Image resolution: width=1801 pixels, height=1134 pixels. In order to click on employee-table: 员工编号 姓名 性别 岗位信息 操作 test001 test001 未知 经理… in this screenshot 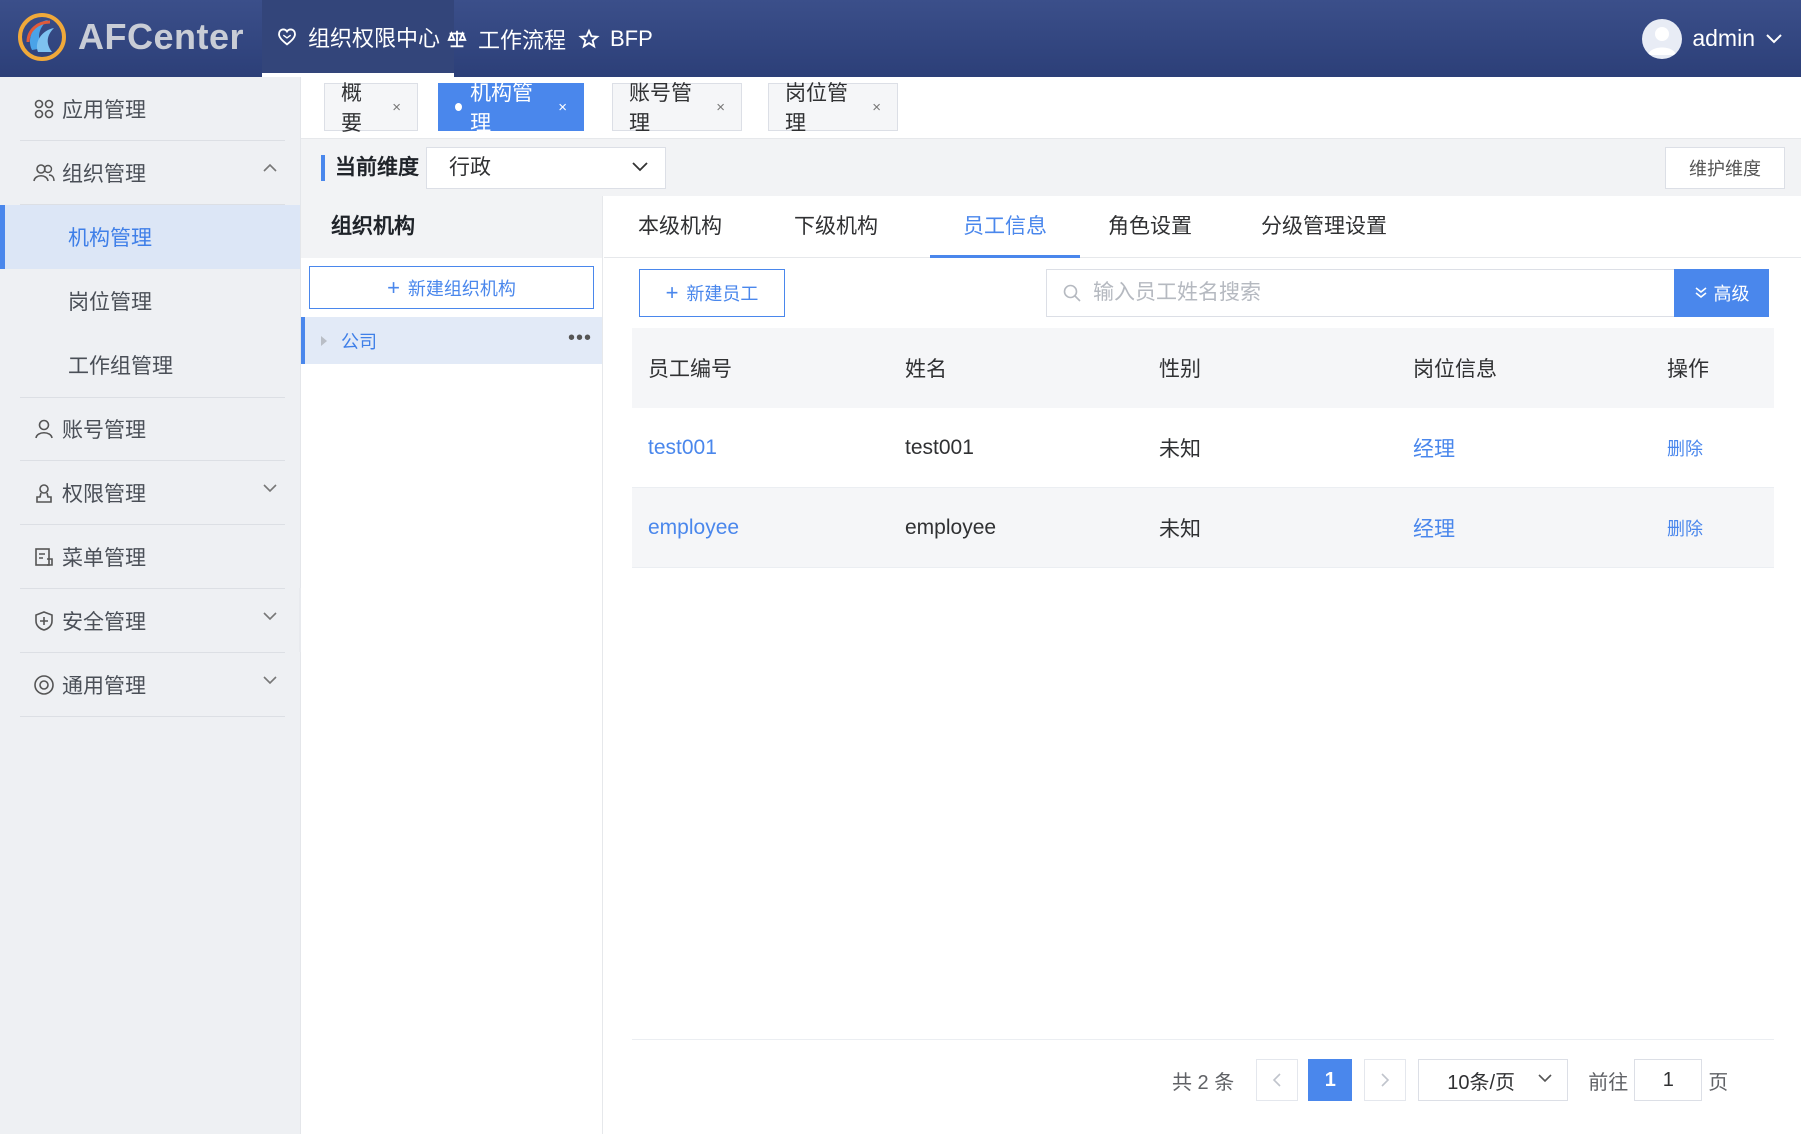, I will do `click(1203, 448)`.